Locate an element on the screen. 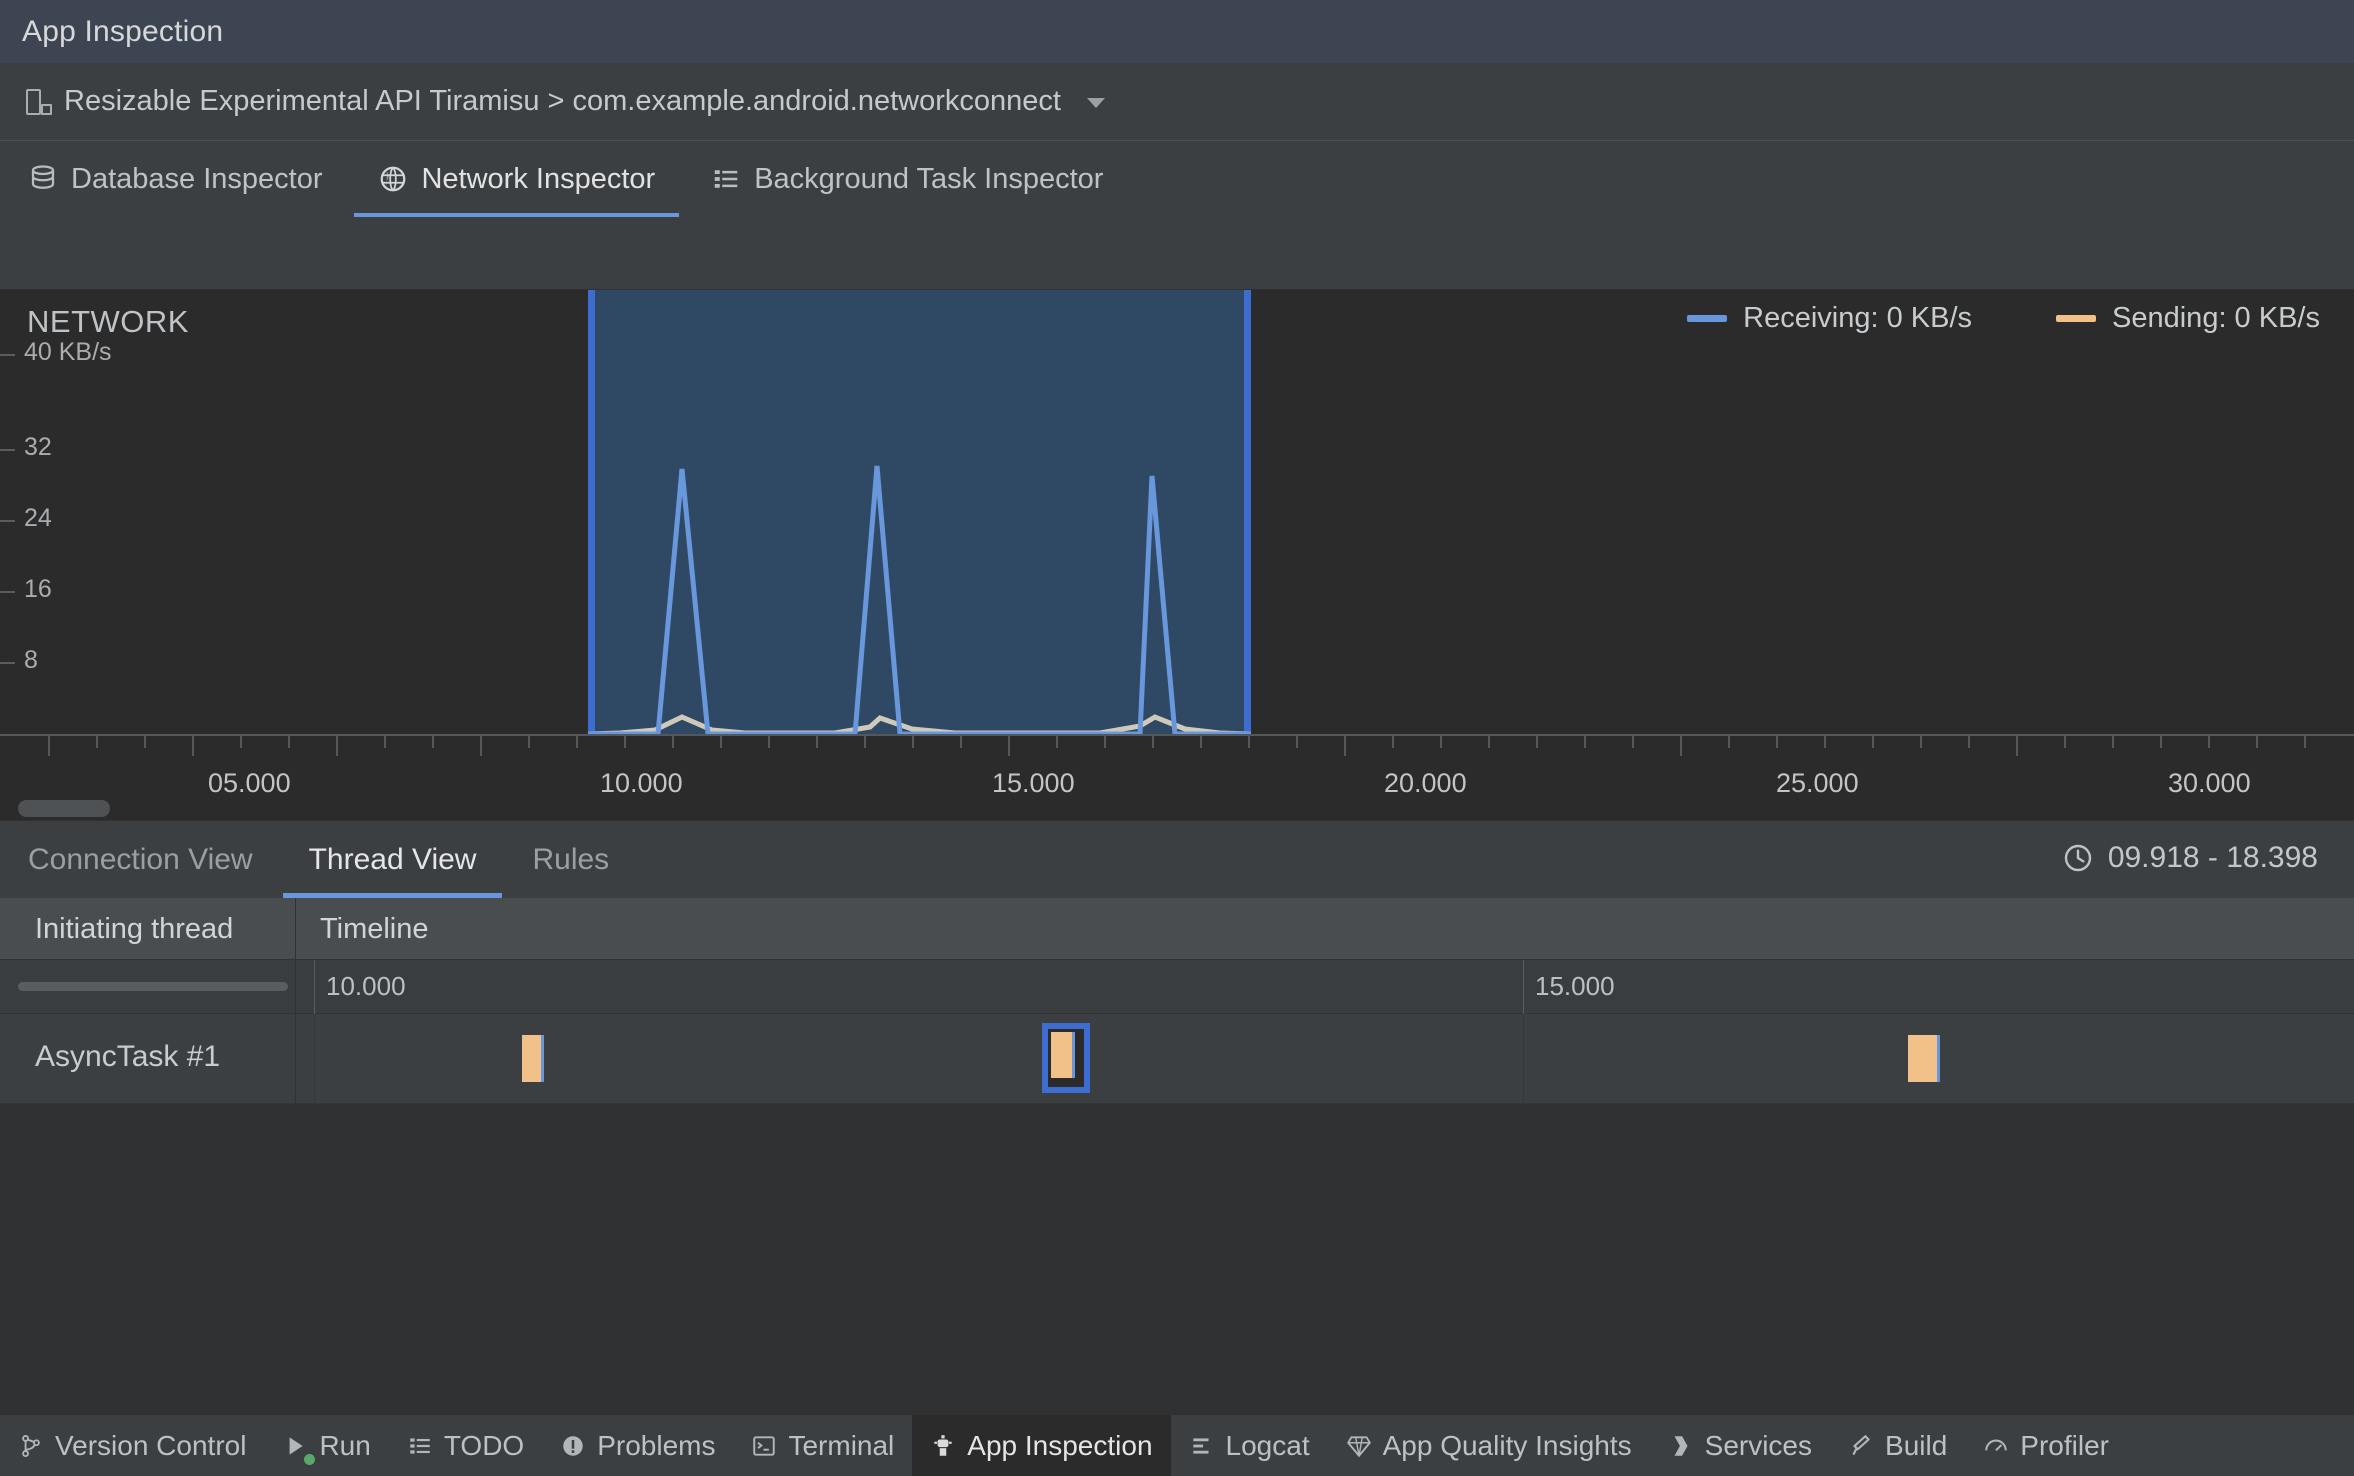  monitor-title: NETWORK is located at coordinates (108, 321).